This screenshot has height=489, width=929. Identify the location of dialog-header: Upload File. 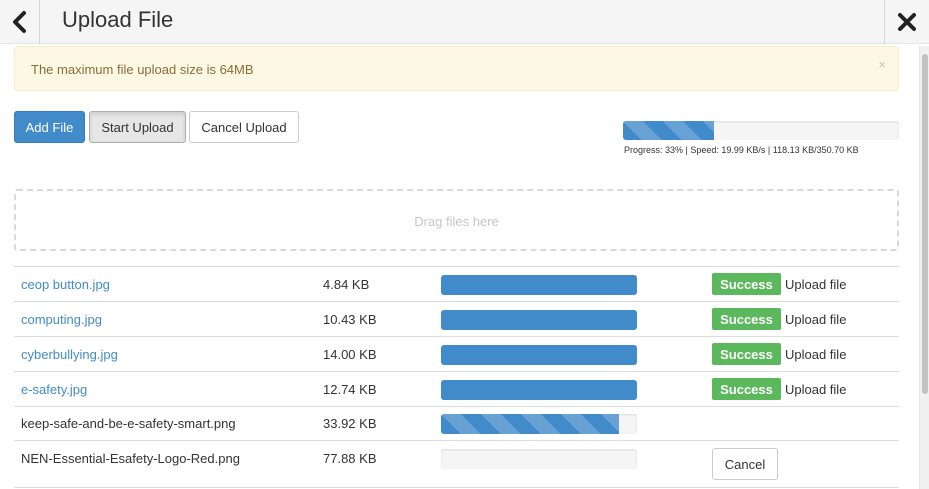
(464, 22).